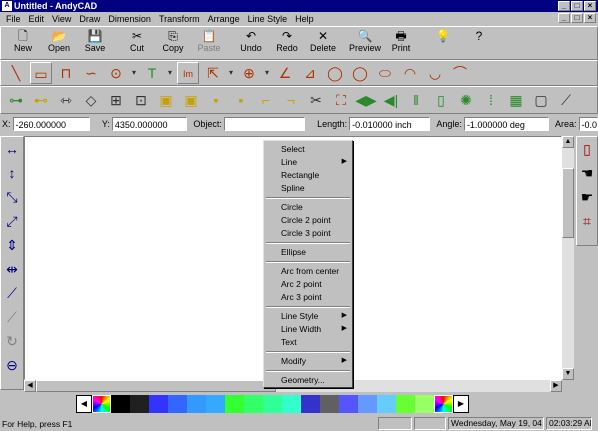  Describe the element at coordinates (308, 361) in the screenshot. I see `menu-item-modify: Modify ▶` at that location.